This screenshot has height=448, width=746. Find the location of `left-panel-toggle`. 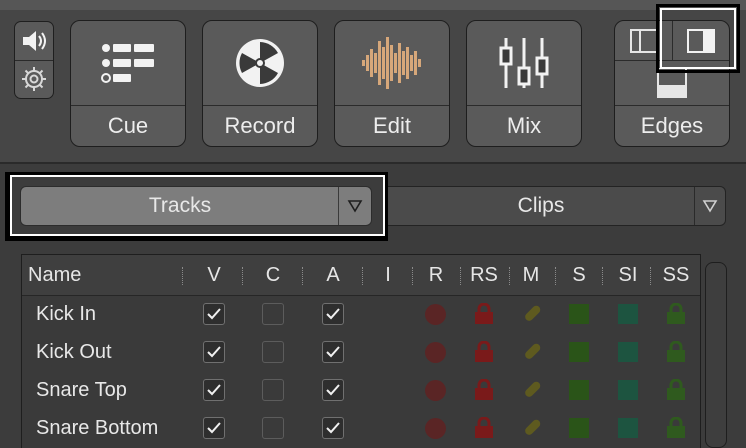

left-panel-toggle is located at coordinates (644, 41).